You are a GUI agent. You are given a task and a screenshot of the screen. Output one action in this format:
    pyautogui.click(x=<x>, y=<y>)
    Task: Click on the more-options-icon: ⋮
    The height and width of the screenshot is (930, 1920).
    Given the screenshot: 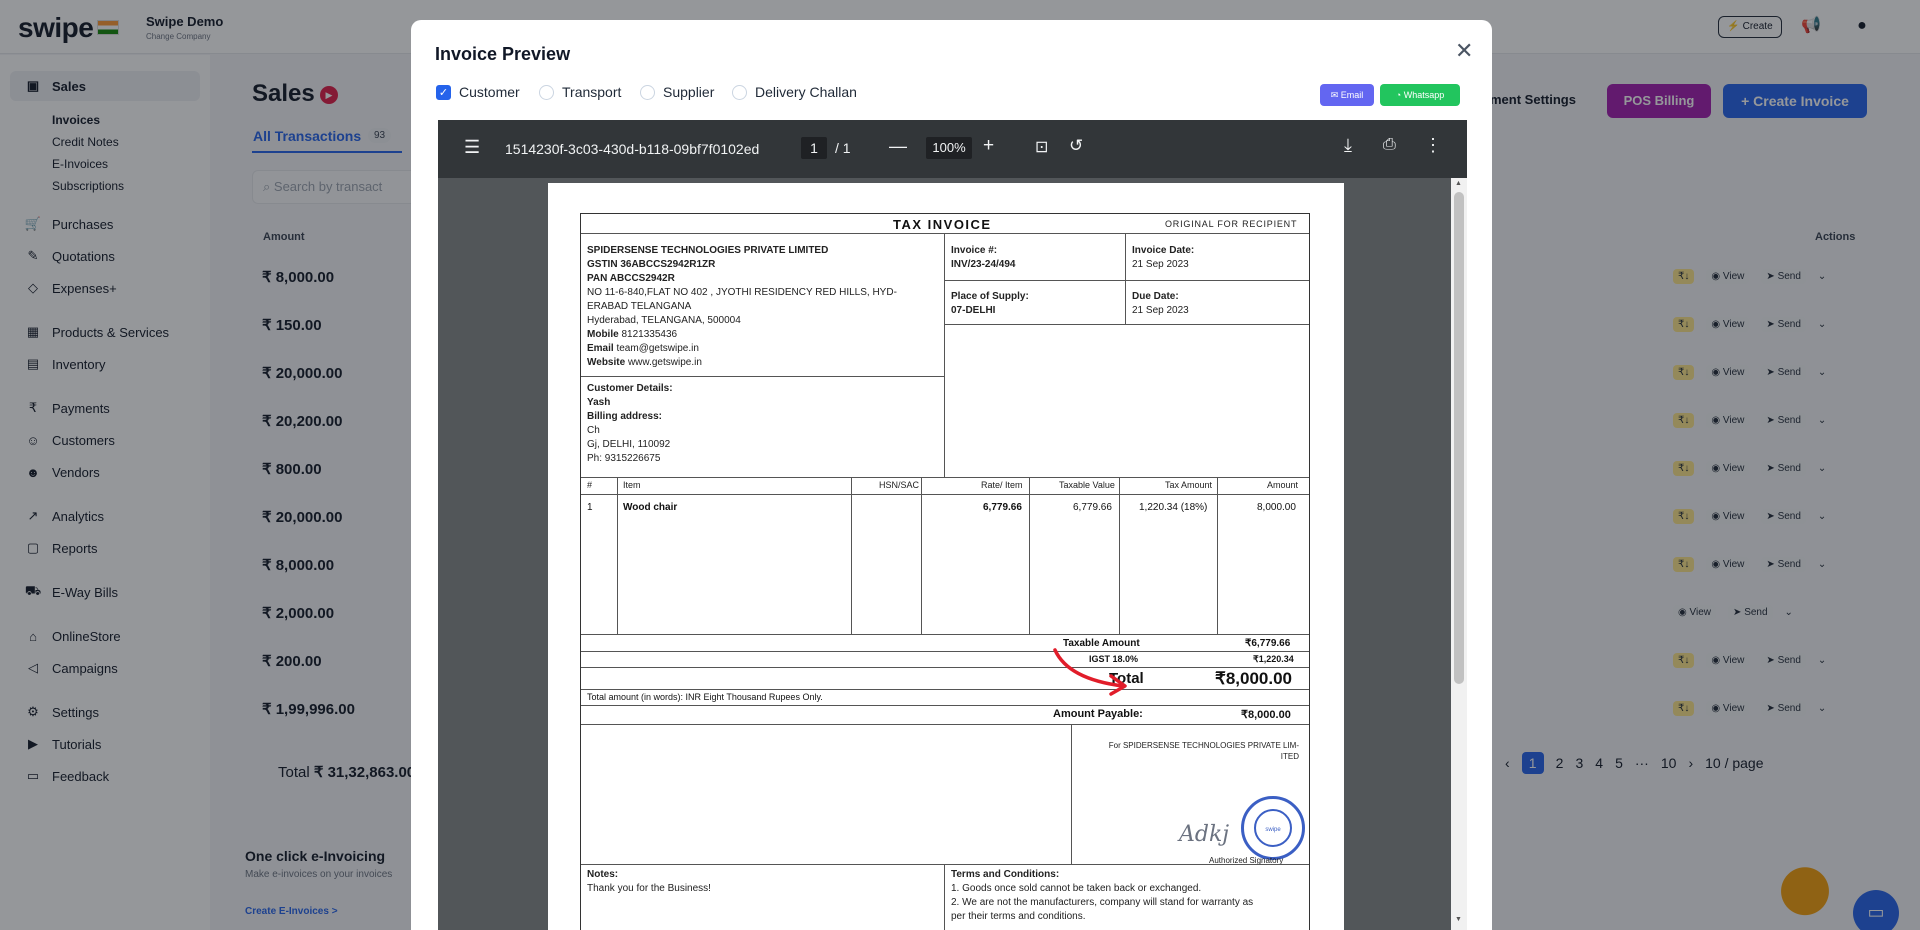 What is the action you would take?
    pyautogui.click(x=1433, y=145)
    